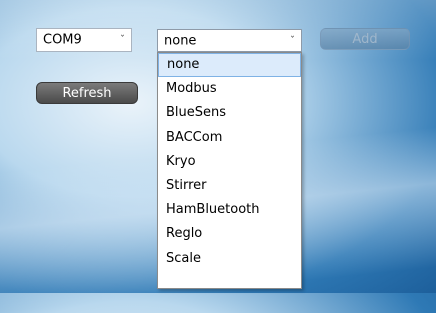 This screenshot has height=313, width=436. Describe the element at coordinates (229, 65) in the screenshot. I see `dropdown-option: none` at that location.